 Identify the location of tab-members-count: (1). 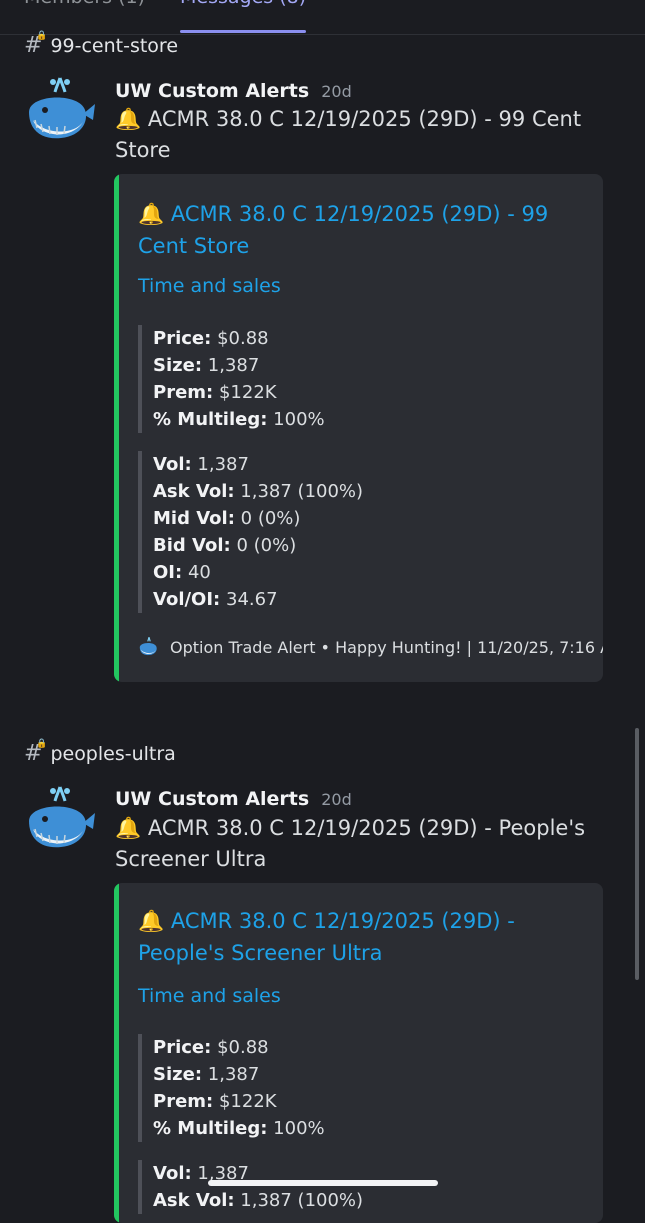
(131, 4).